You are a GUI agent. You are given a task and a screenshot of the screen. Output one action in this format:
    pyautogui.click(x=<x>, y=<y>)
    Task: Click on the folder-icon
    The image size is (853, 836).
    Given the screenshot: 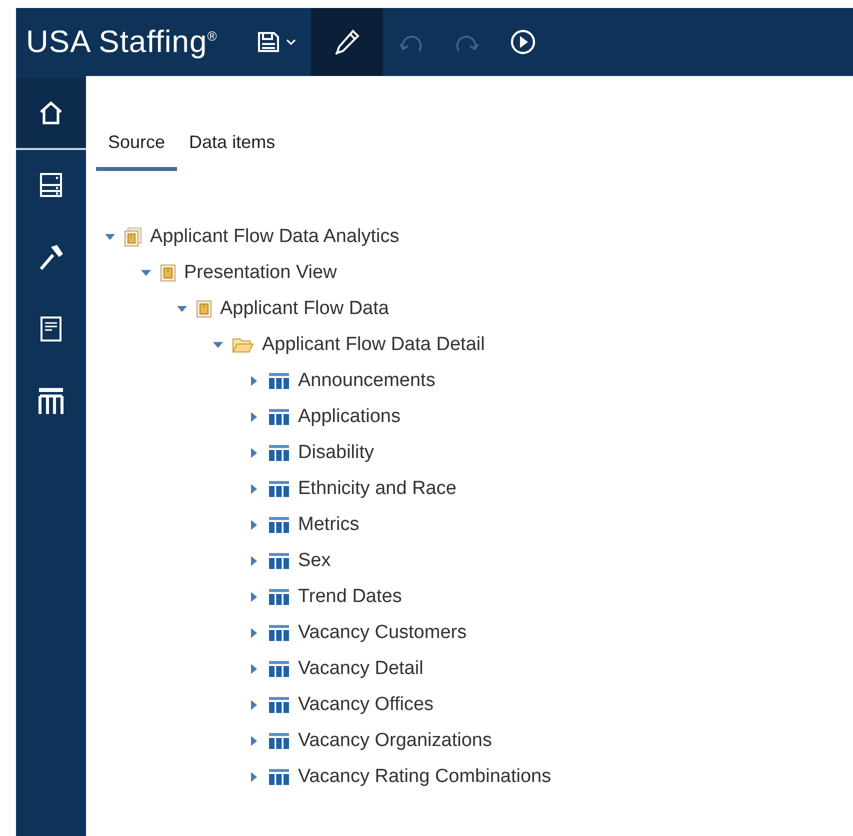 What is the action you would take?
    pyautogui.click(x=243, y=345)
    